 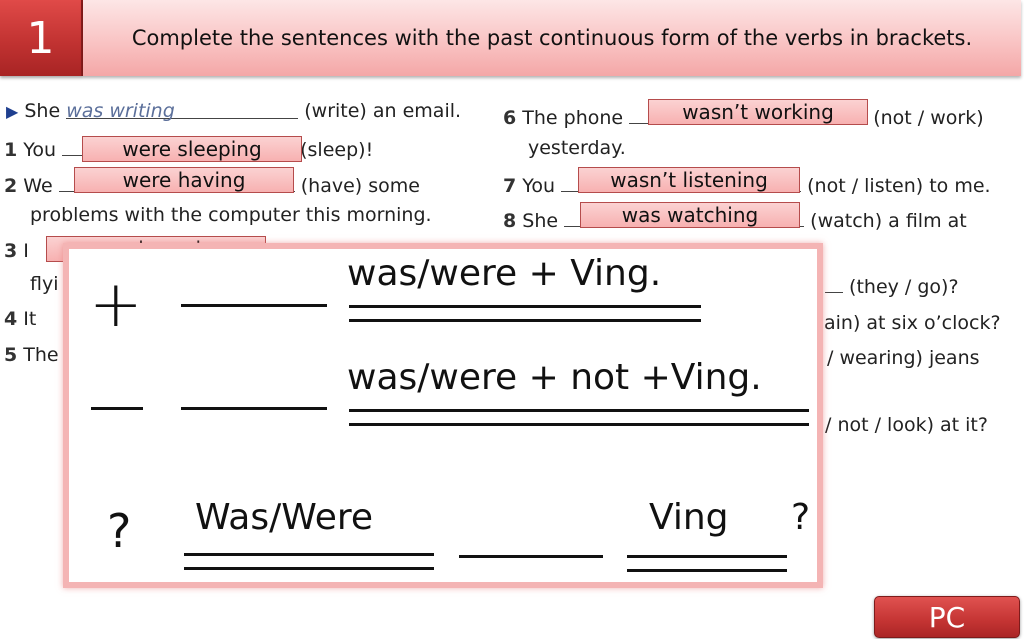 What do you see at coordinates (182, 111) in the screenshot?
I see `example-blank: was writing` at bounding box center [182, 111].